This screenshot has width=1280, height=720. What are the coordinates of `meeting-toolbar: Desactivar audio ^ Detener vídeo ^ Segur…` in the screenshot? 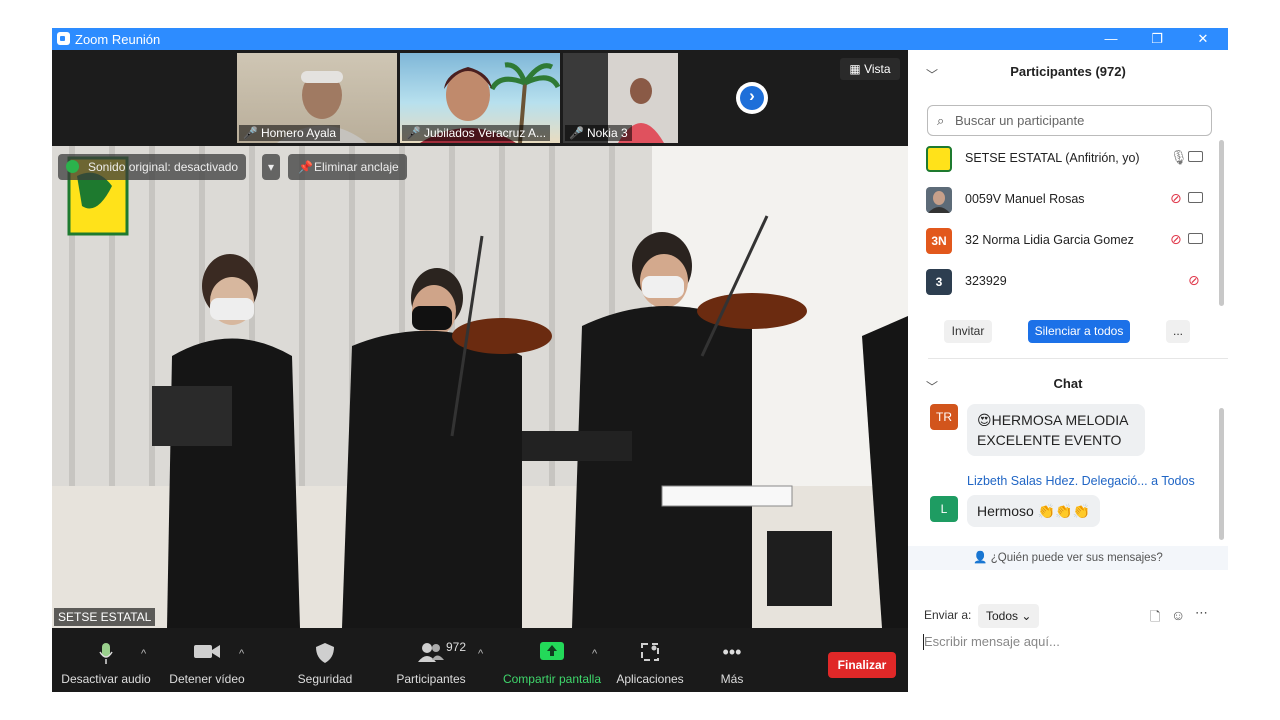 It's located at (480, 660).